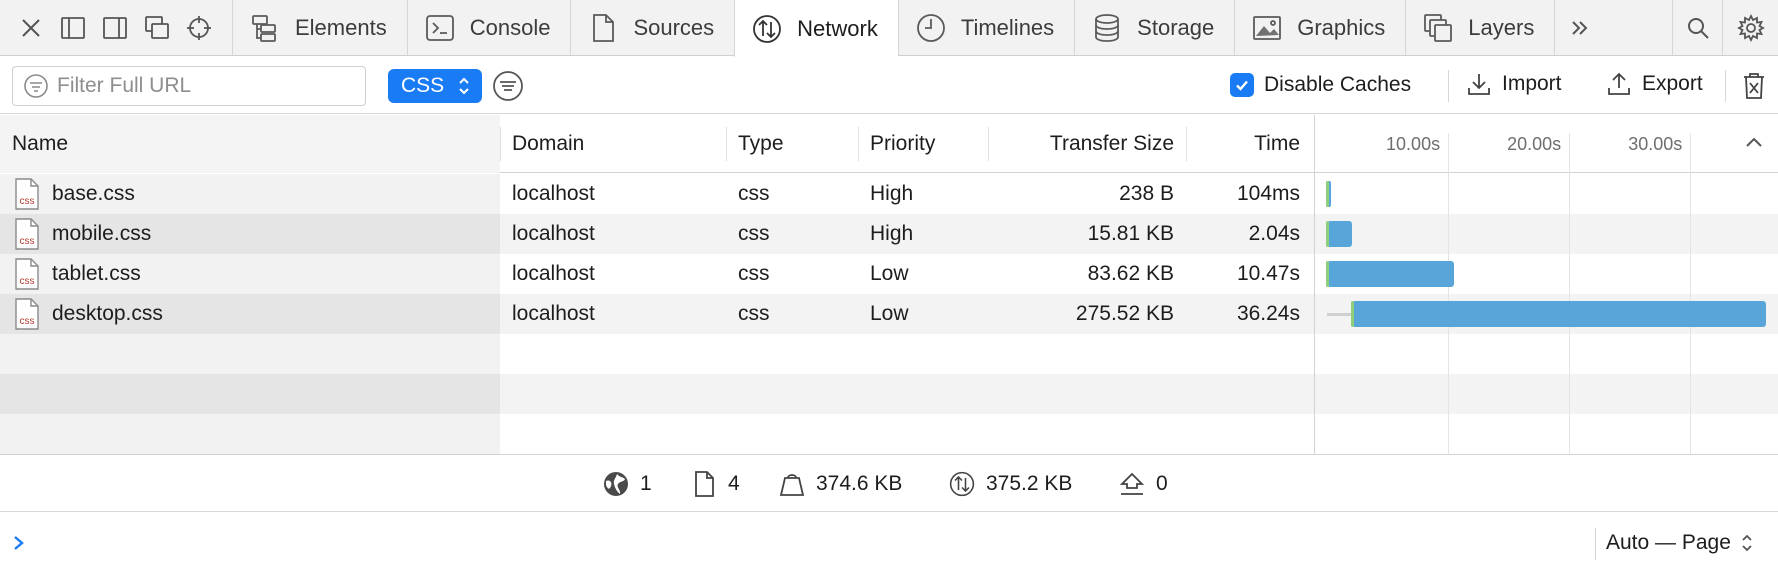 The height and width of the screenshot is (572, 1778). What do you see at coordinates (652, 27) in the screenshot?
I see `tab-sources: Sources` at bounding box center [652, 27].